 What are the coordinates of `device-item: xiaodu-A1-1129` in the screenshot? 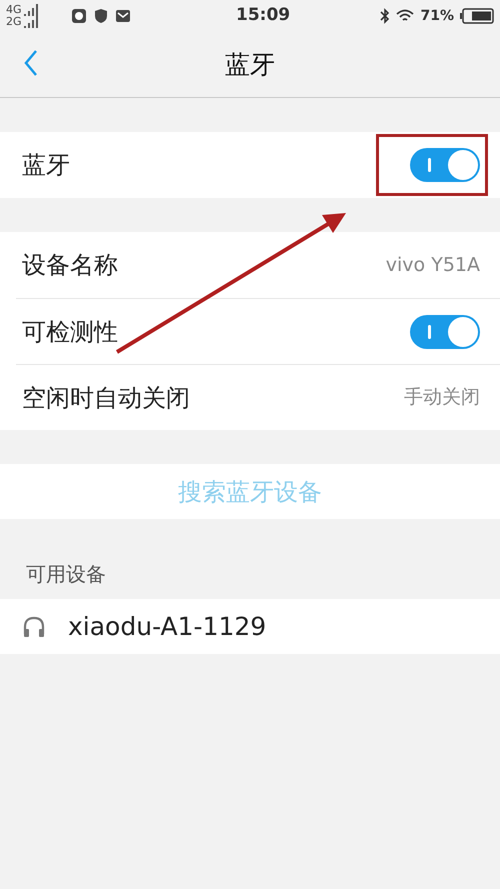 It's located at (250, 626).